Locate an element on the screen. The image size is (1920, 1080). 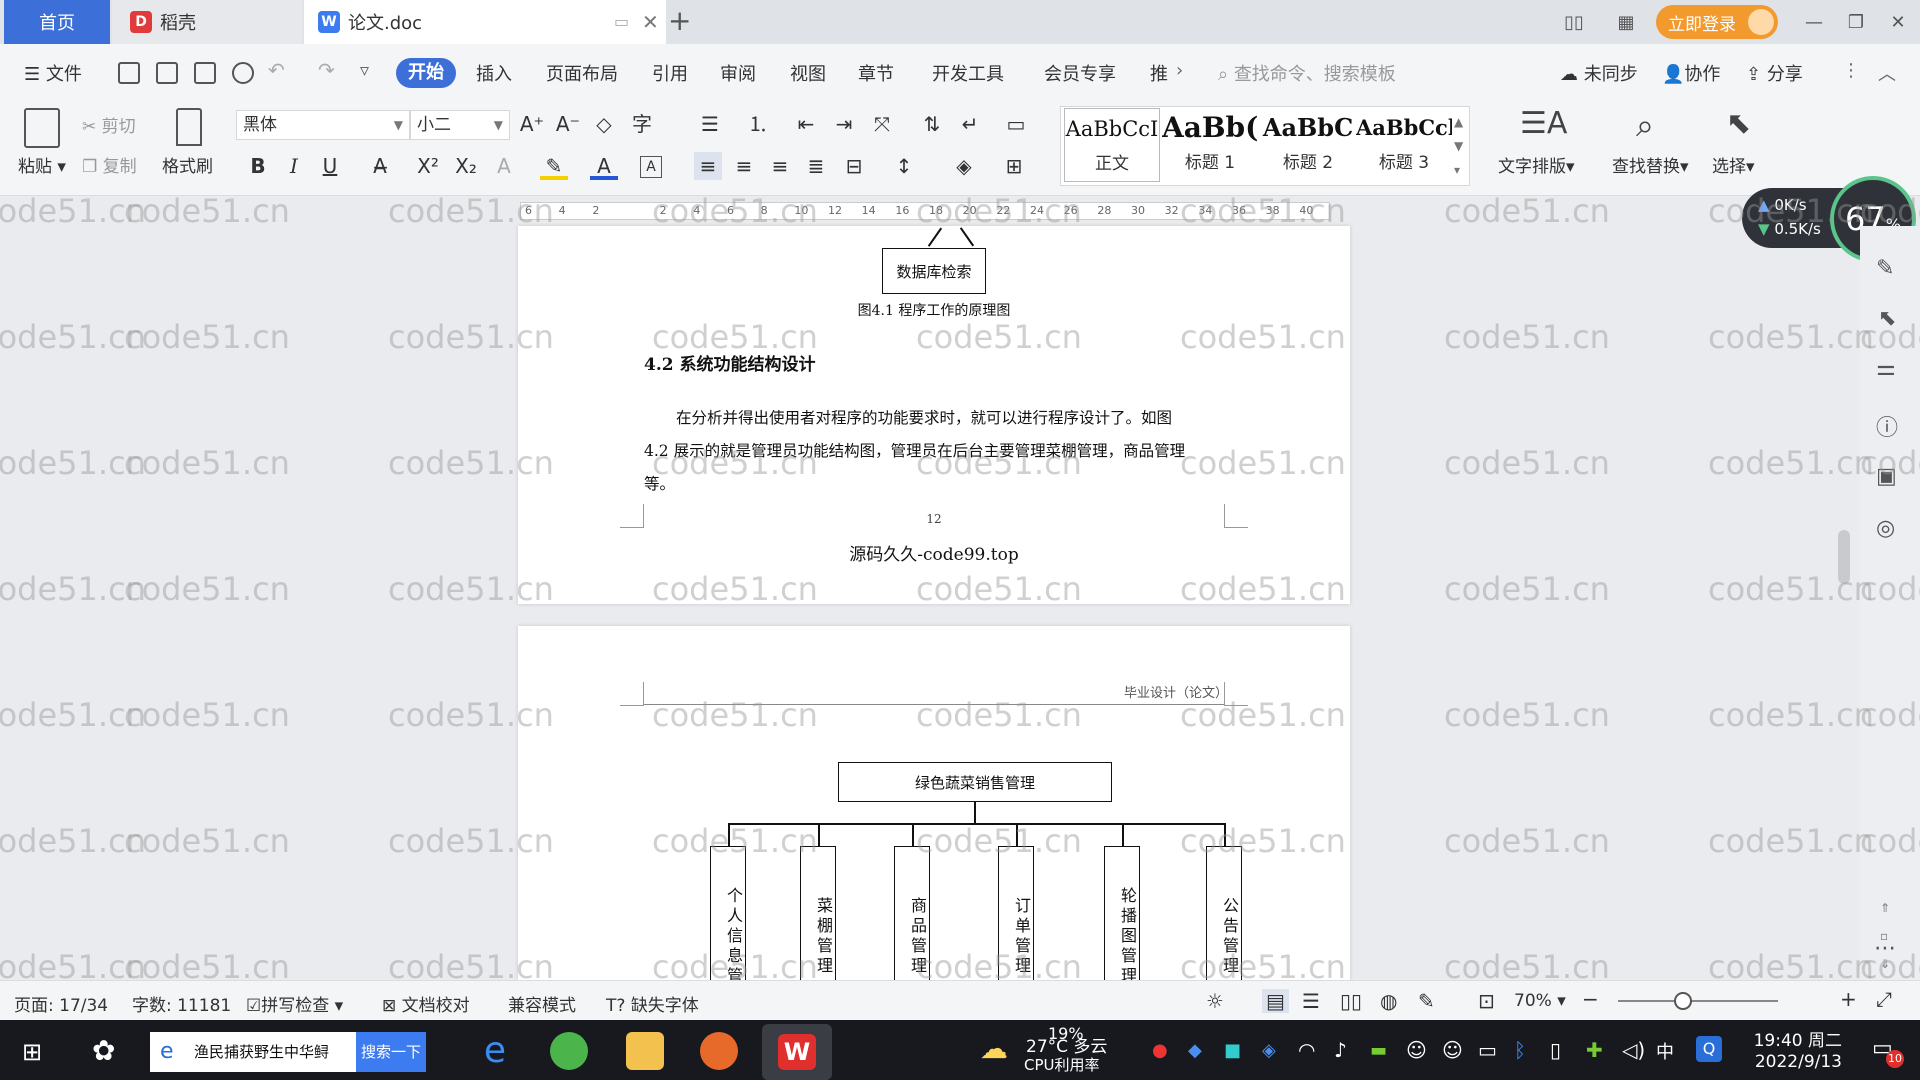
menu-insert: 插入 is located at coordinates (494, 73).